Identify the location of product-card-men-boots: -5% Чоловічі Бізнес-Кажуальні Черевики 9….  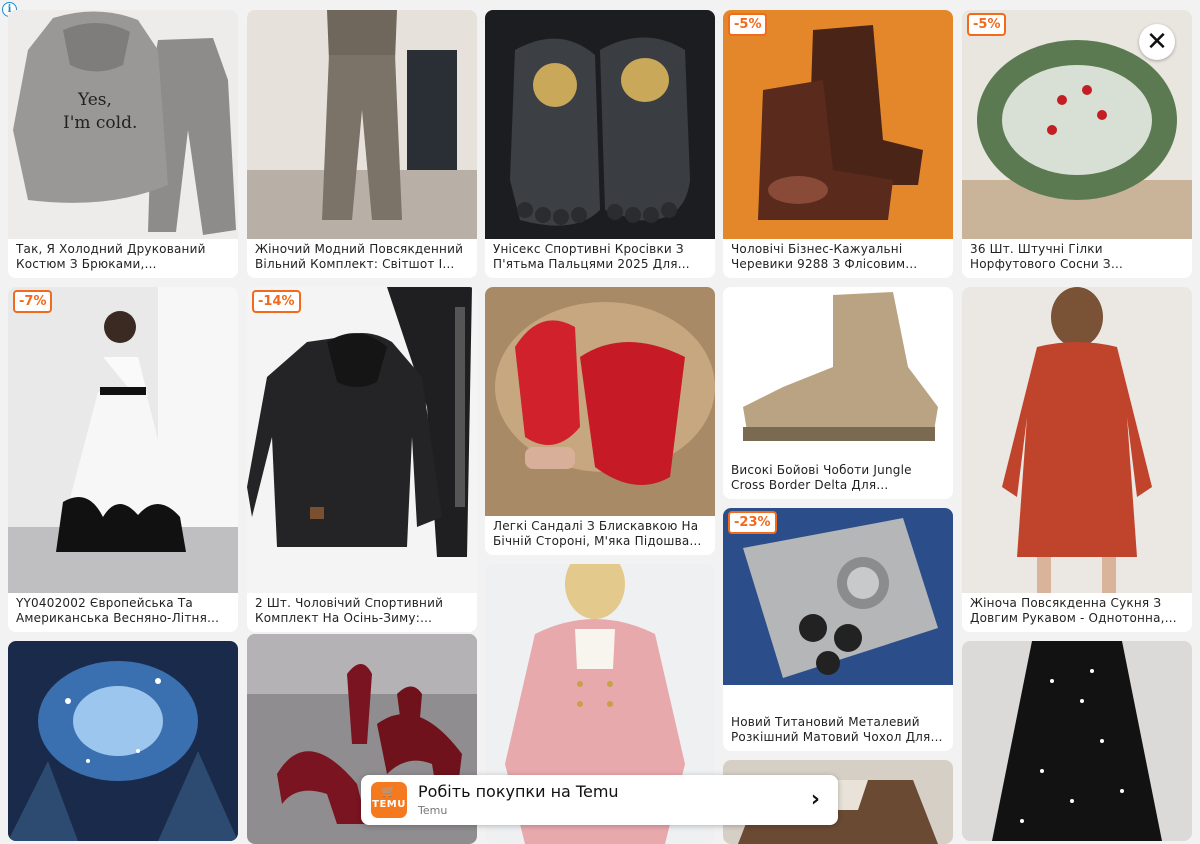
(838, 144).